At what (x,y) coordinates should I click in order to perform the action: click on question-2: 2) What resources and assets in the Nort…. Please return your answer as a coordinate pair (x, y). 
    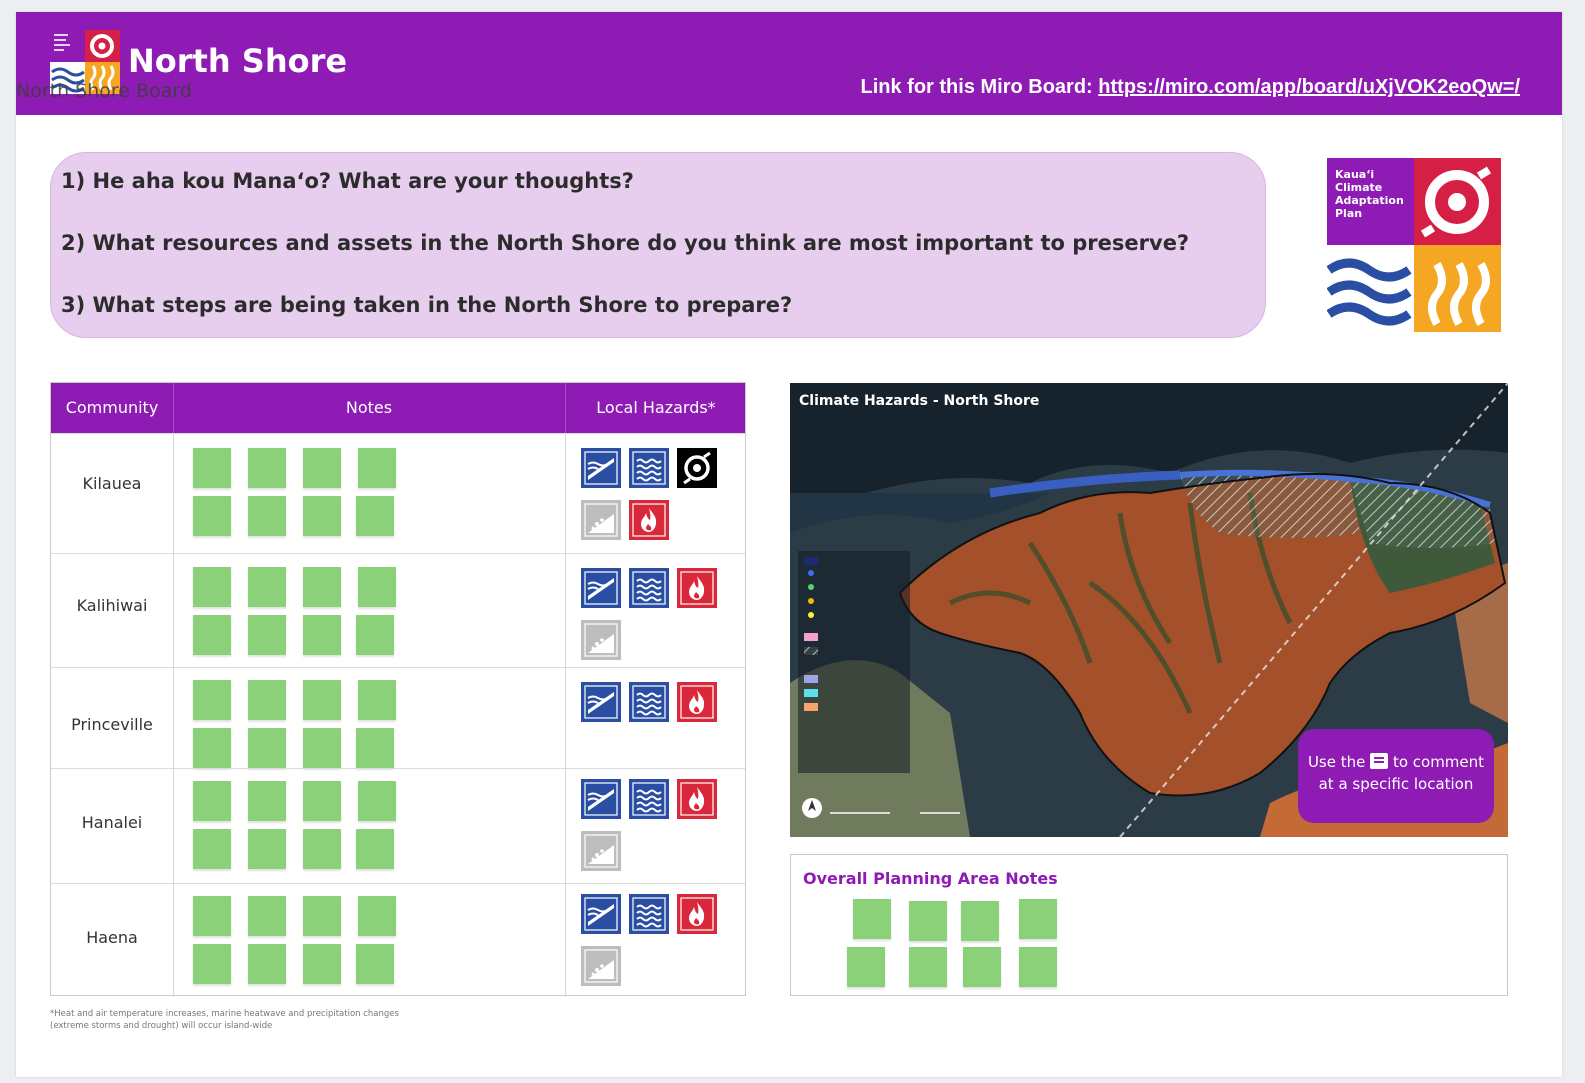
    Looking at the image, I should click on (625, 243).